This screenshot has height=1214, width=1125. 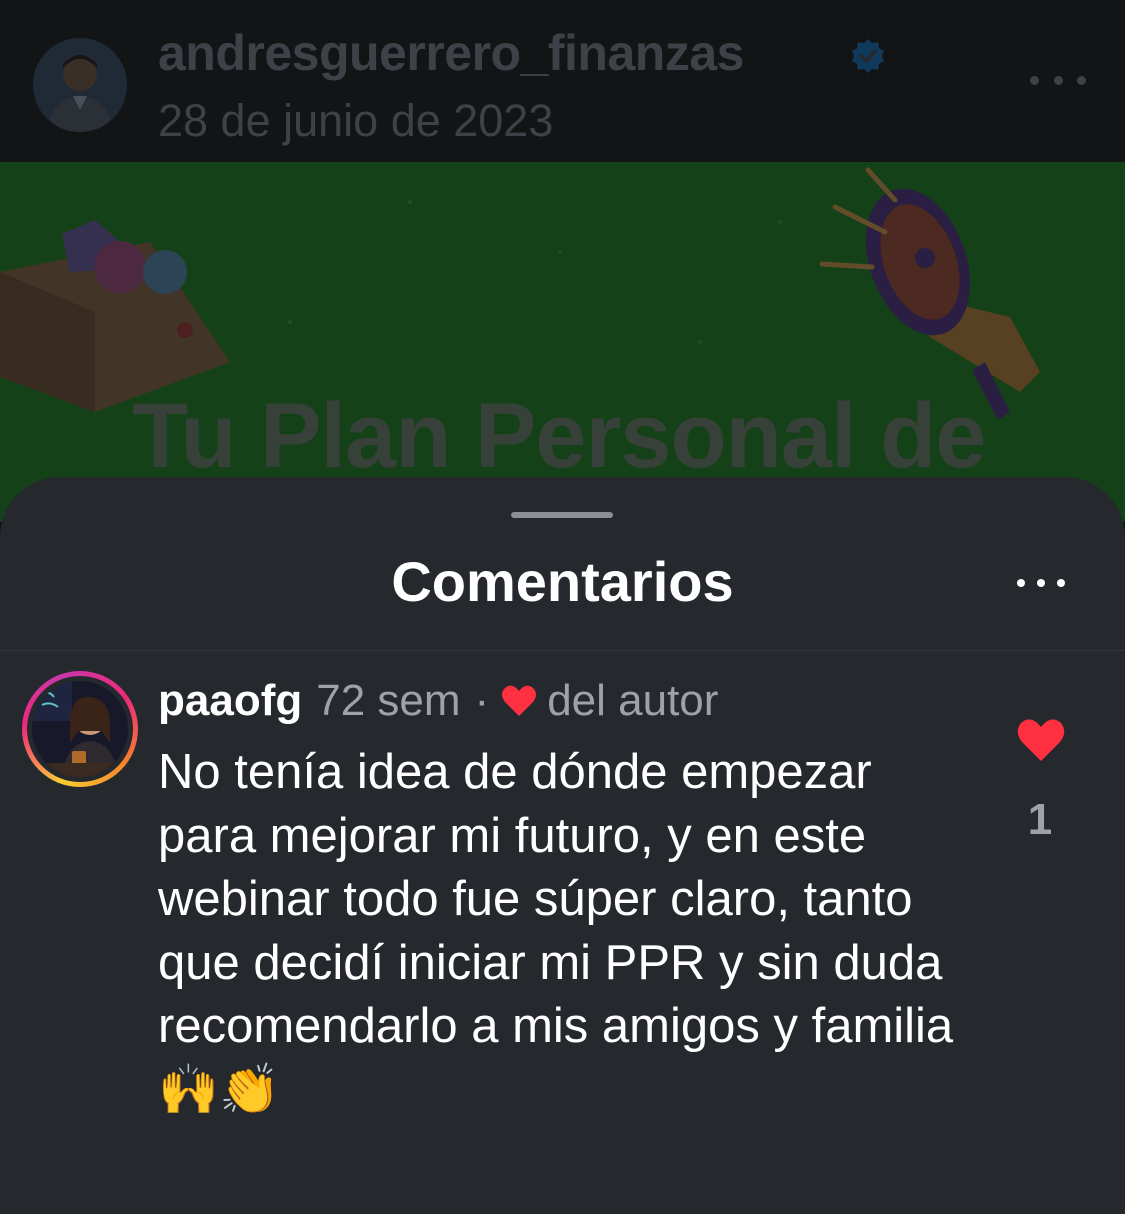 I want to click on story-ring, so click(x=80, y=729).